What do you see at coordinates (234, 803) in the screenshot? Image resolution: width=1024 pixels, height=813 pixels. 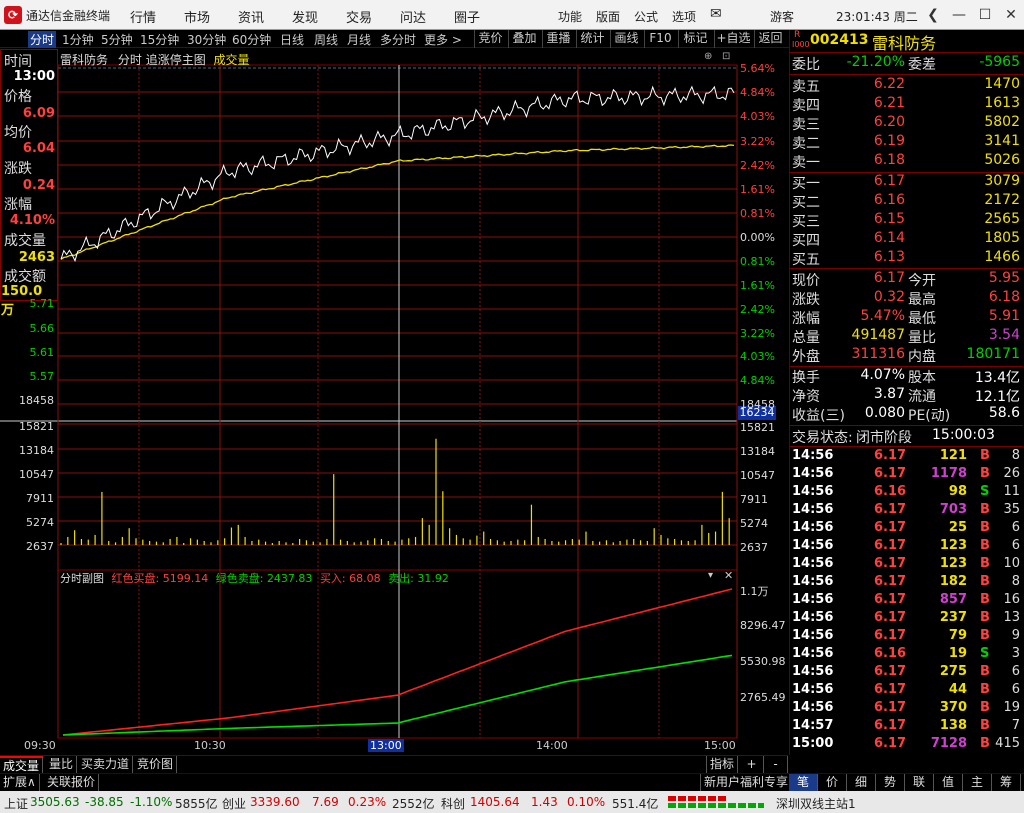 I see `cy-label: 创业` at bounding box center [234, 803].